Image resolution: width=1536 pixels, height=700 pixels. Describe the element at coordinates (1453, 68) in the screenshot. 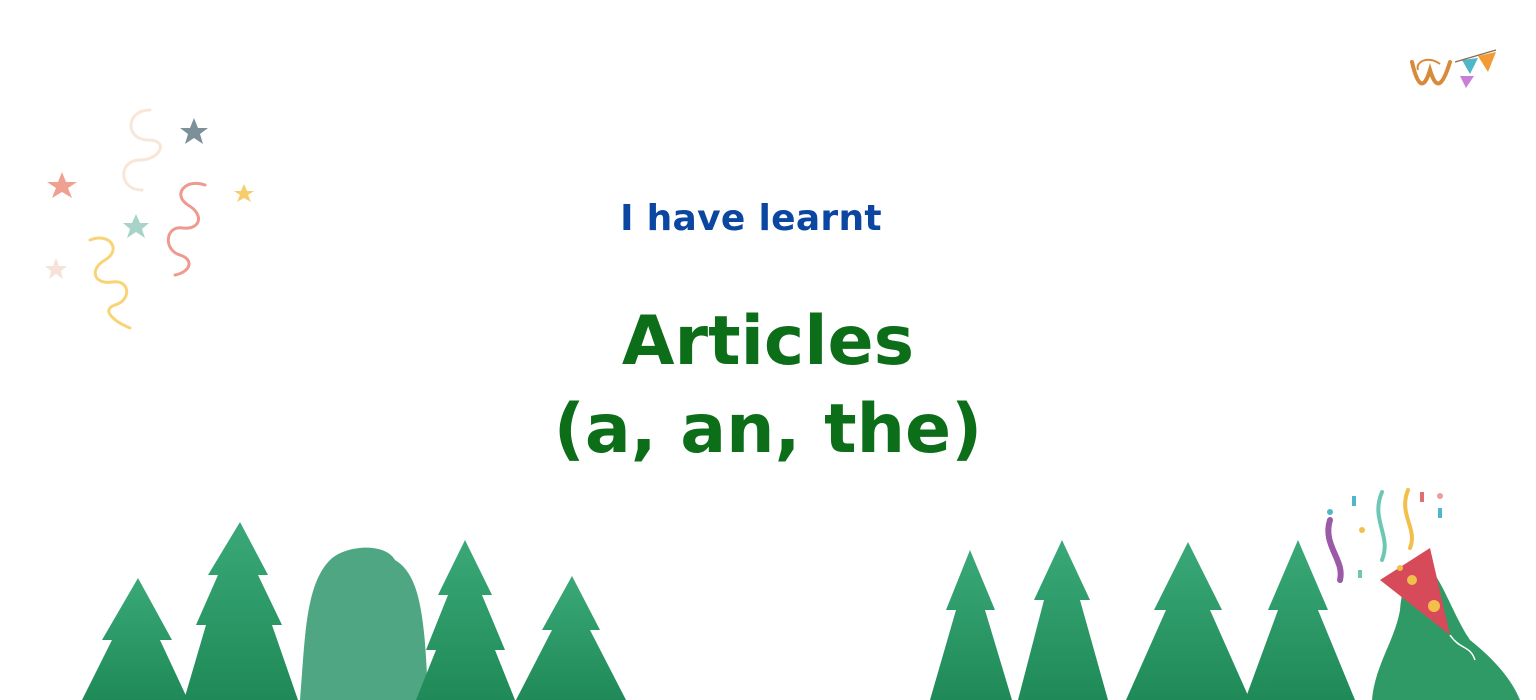

I see `logo-icon` at that location.